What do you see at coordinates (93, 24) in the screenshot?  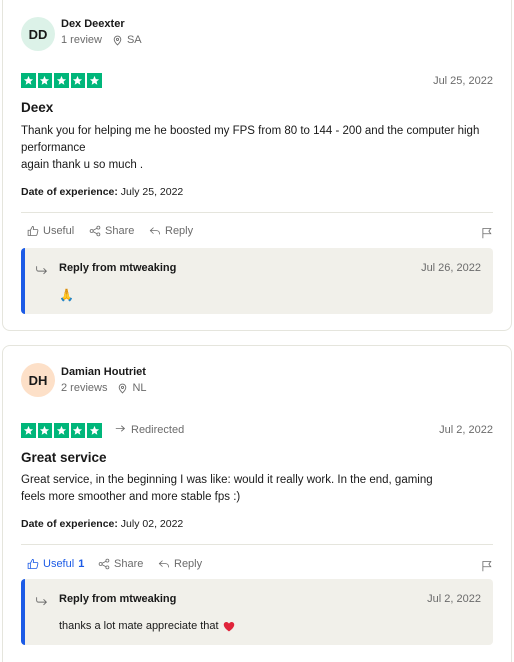 I see `reviewer-name: Dex Deexter` at bounding box center [93, 24].